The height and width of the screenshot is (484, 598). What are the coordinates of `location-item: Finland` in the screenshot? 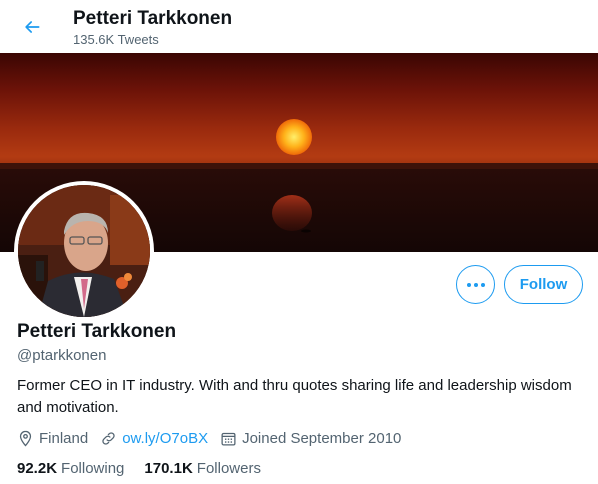 It's located at (52, 438).